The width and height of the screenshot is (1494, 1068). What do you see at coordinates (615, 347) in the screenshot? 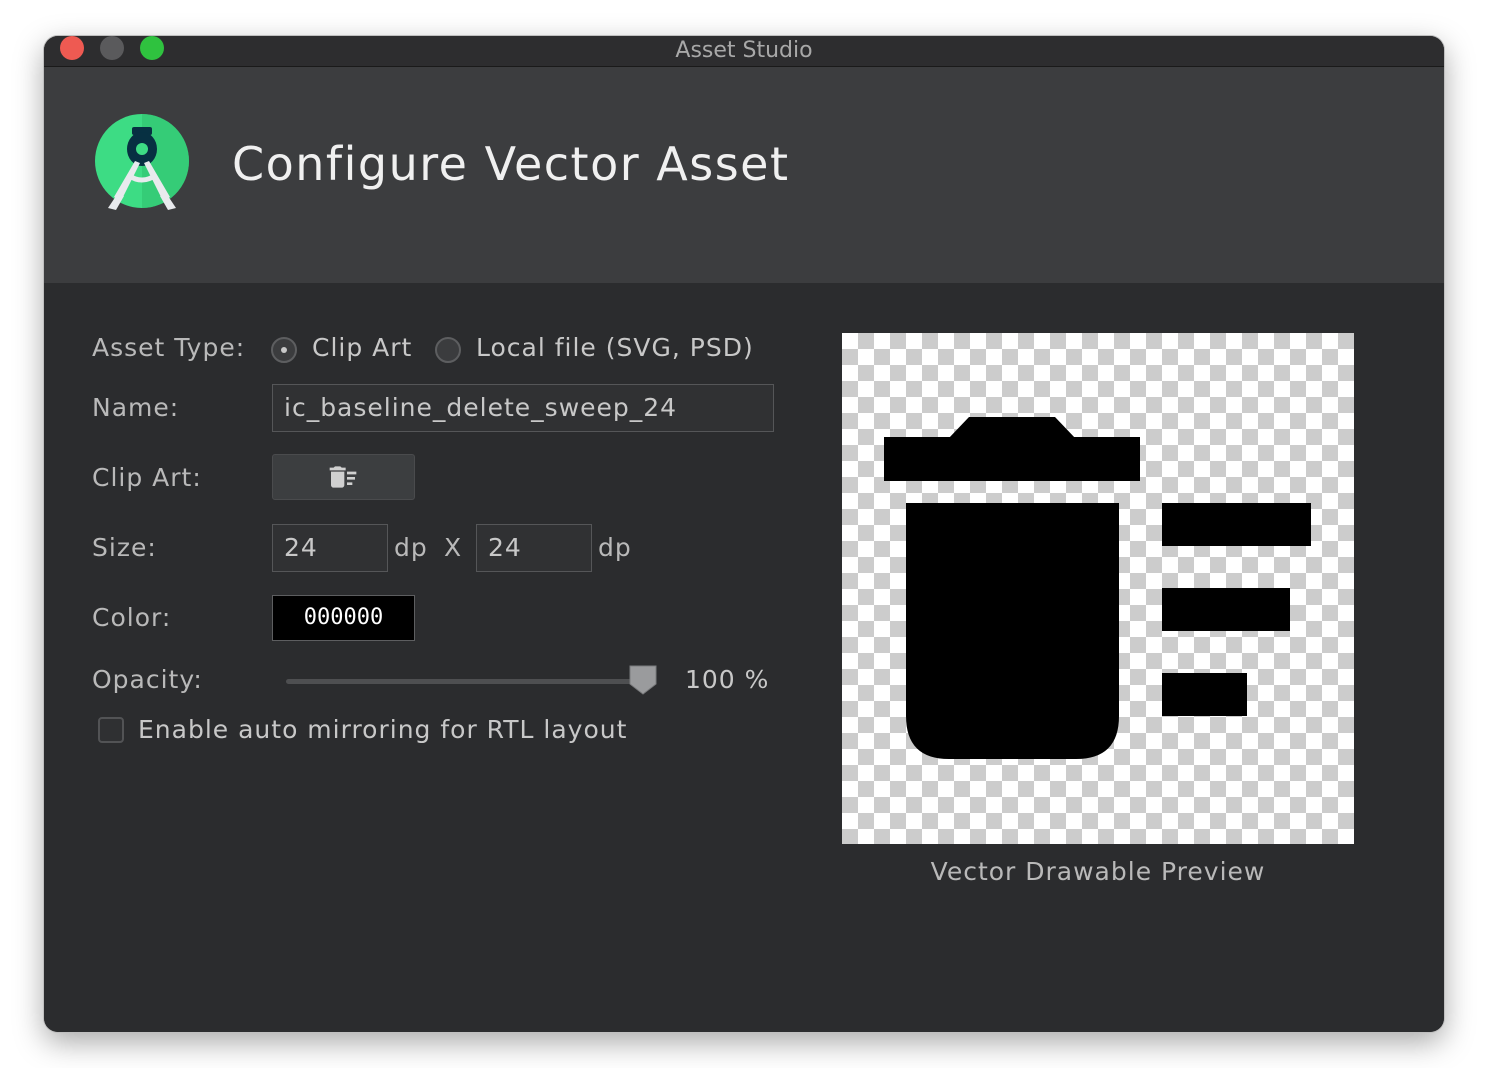
I see `local-file-radio-label: Local file (SVG, PSD)` at bounding box center [615, 347].